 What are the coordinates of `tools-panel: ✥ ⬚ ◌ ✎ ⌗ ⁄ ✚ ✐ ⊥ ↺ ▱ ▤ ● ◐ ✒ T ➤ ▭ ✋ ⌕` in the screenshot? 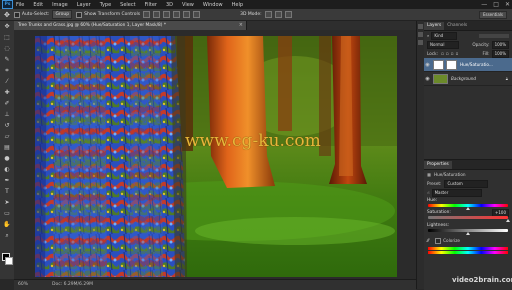 It's located at (7, 150).